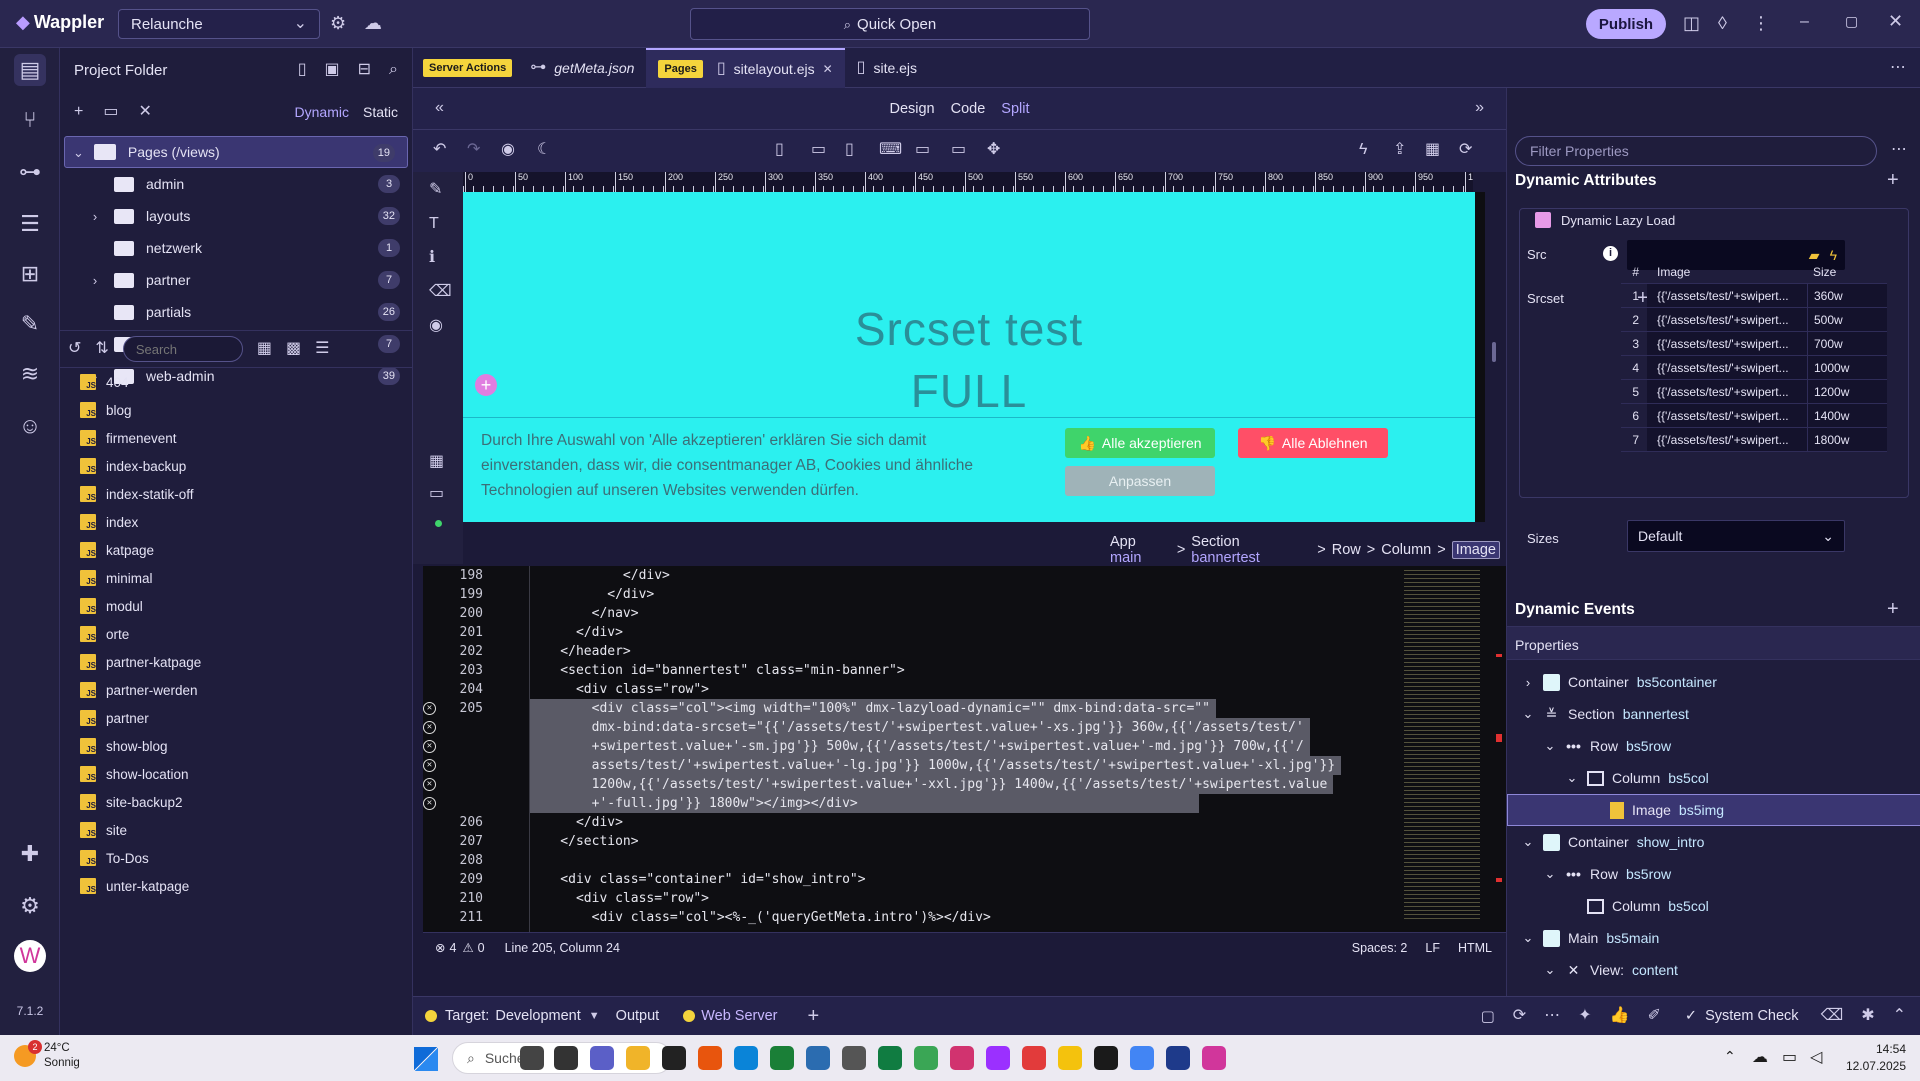  Describe the element at coordinates (236, 662) in the screenshot. I see `file-item: JS partner-katpage` at that location.